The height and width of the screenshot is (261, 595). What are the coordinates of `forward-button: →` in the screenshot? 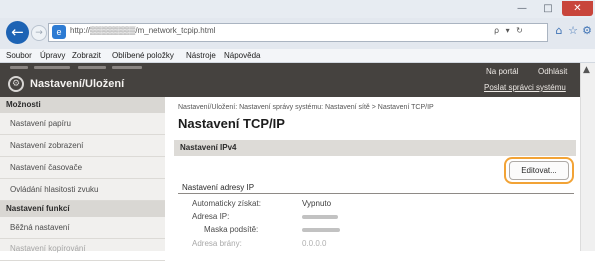 It's located at (39, 33).